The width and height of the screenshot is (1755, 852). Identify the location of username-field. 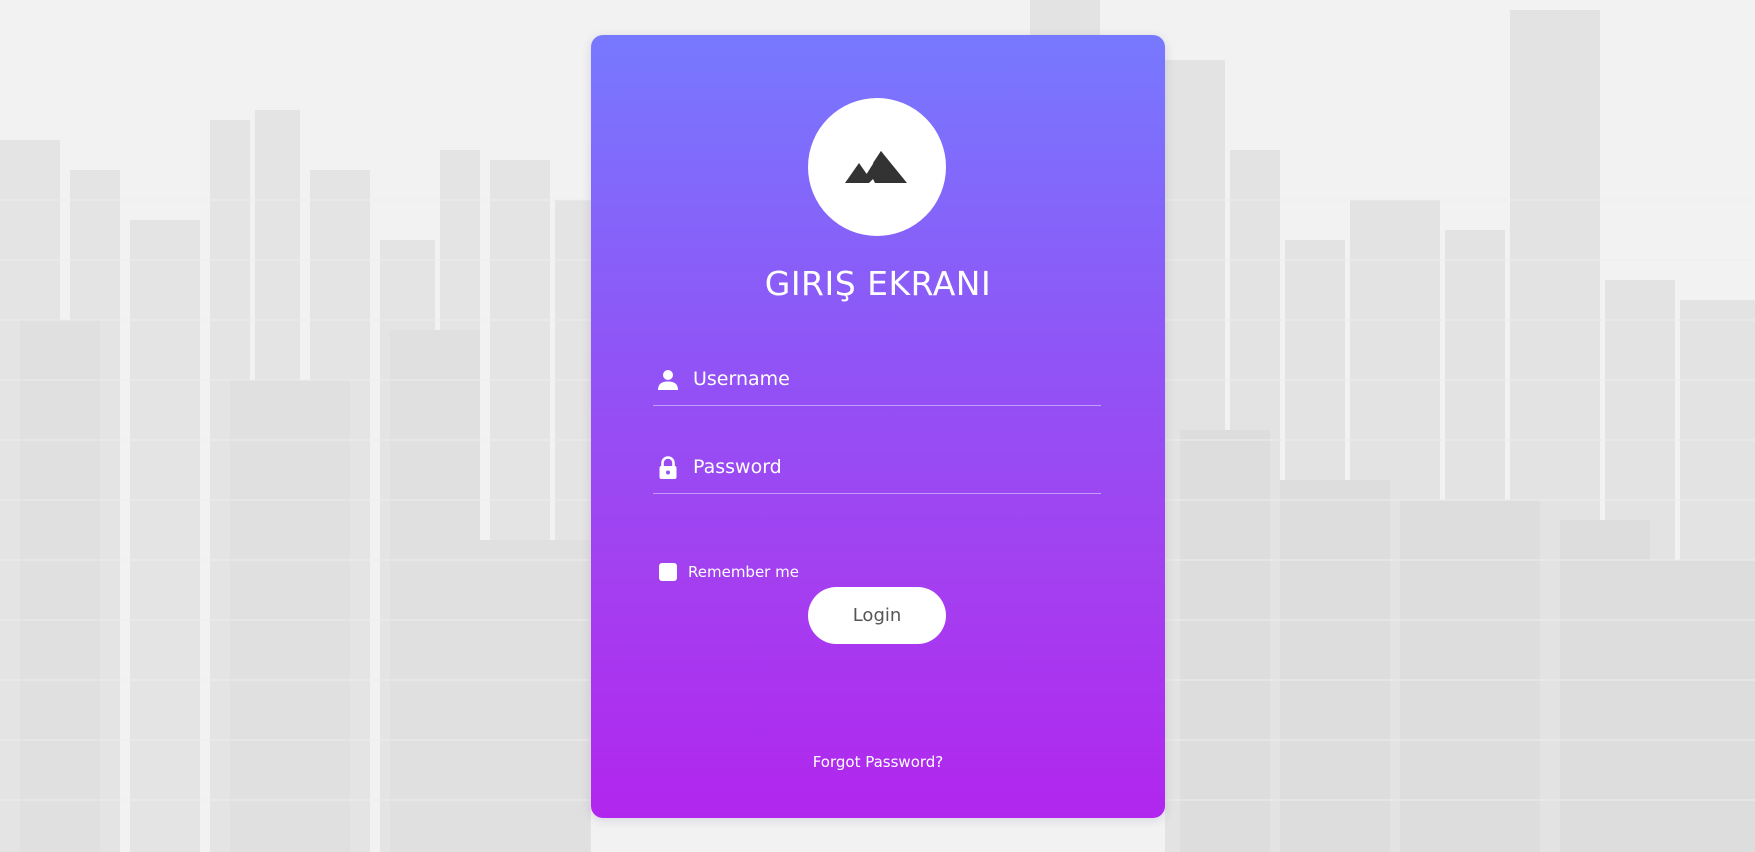
(878, 380).